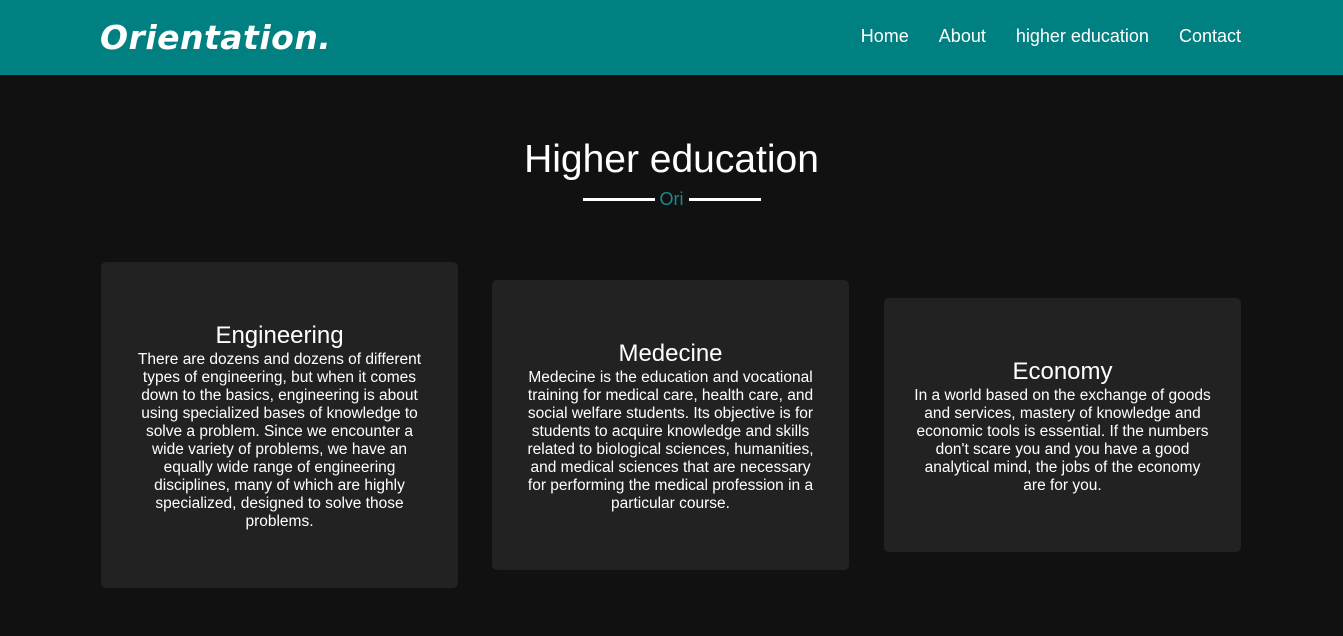  Describe the element at coordinates (1062, 371) in the screenshot. I see `card-title: Economy` at that location.